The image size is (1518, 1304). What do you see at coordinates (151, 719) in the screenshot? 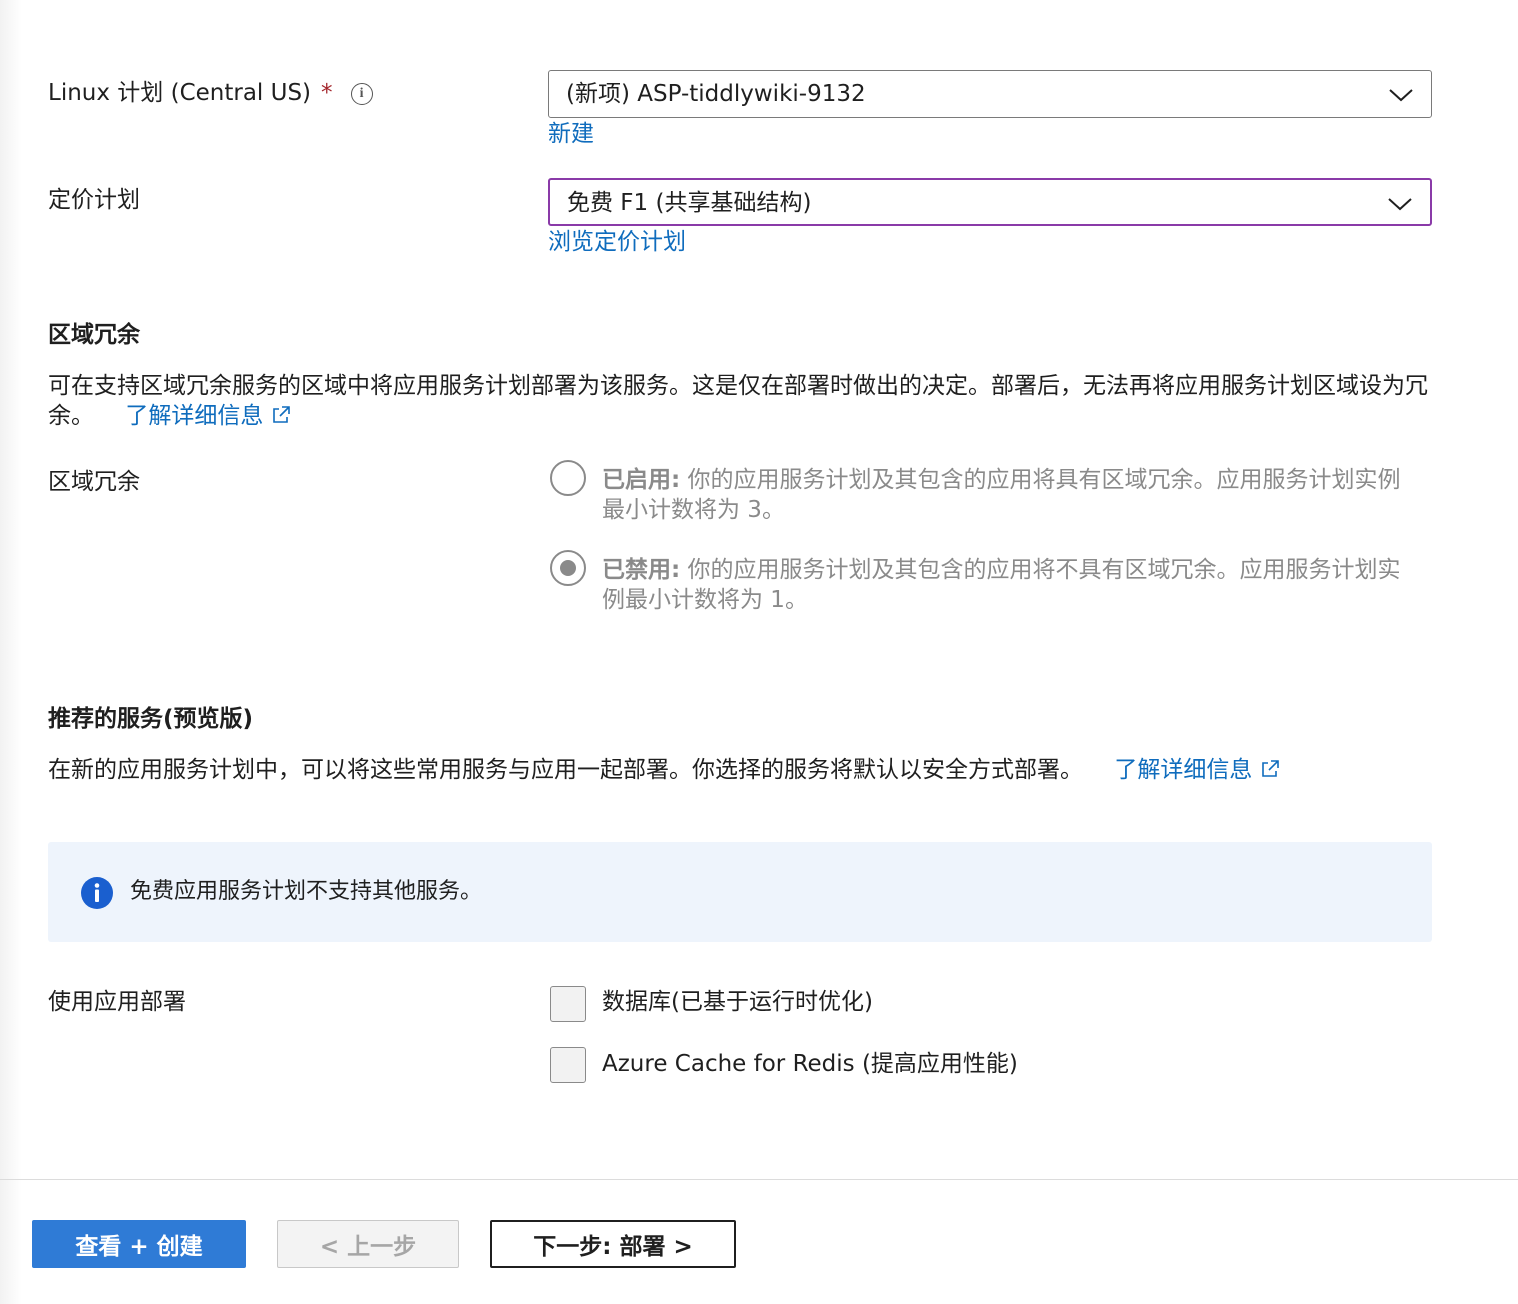
I see `recommended-services-section-title: 推荐的服务(预览版)` at bounding box center [151, 719].